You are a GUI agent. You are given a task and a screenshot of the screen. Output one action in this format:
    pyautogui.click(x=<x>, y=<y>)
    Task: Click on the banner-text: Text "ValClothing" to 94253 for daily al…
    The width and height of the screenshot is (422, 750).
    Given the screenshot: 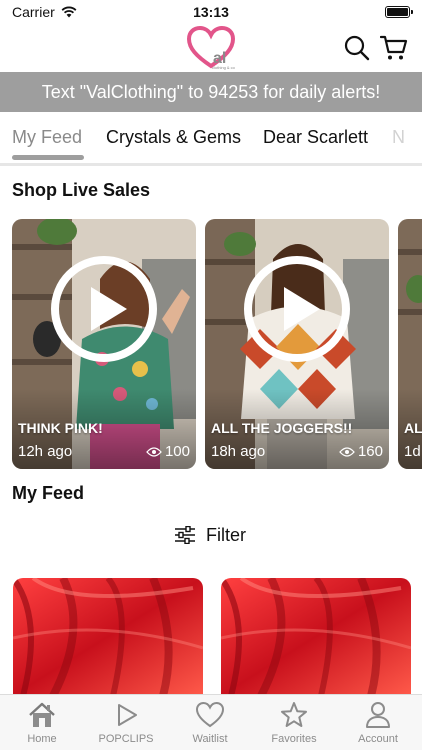 What is the action you would take?
    pyautogui.click(x=211, y=91)
    